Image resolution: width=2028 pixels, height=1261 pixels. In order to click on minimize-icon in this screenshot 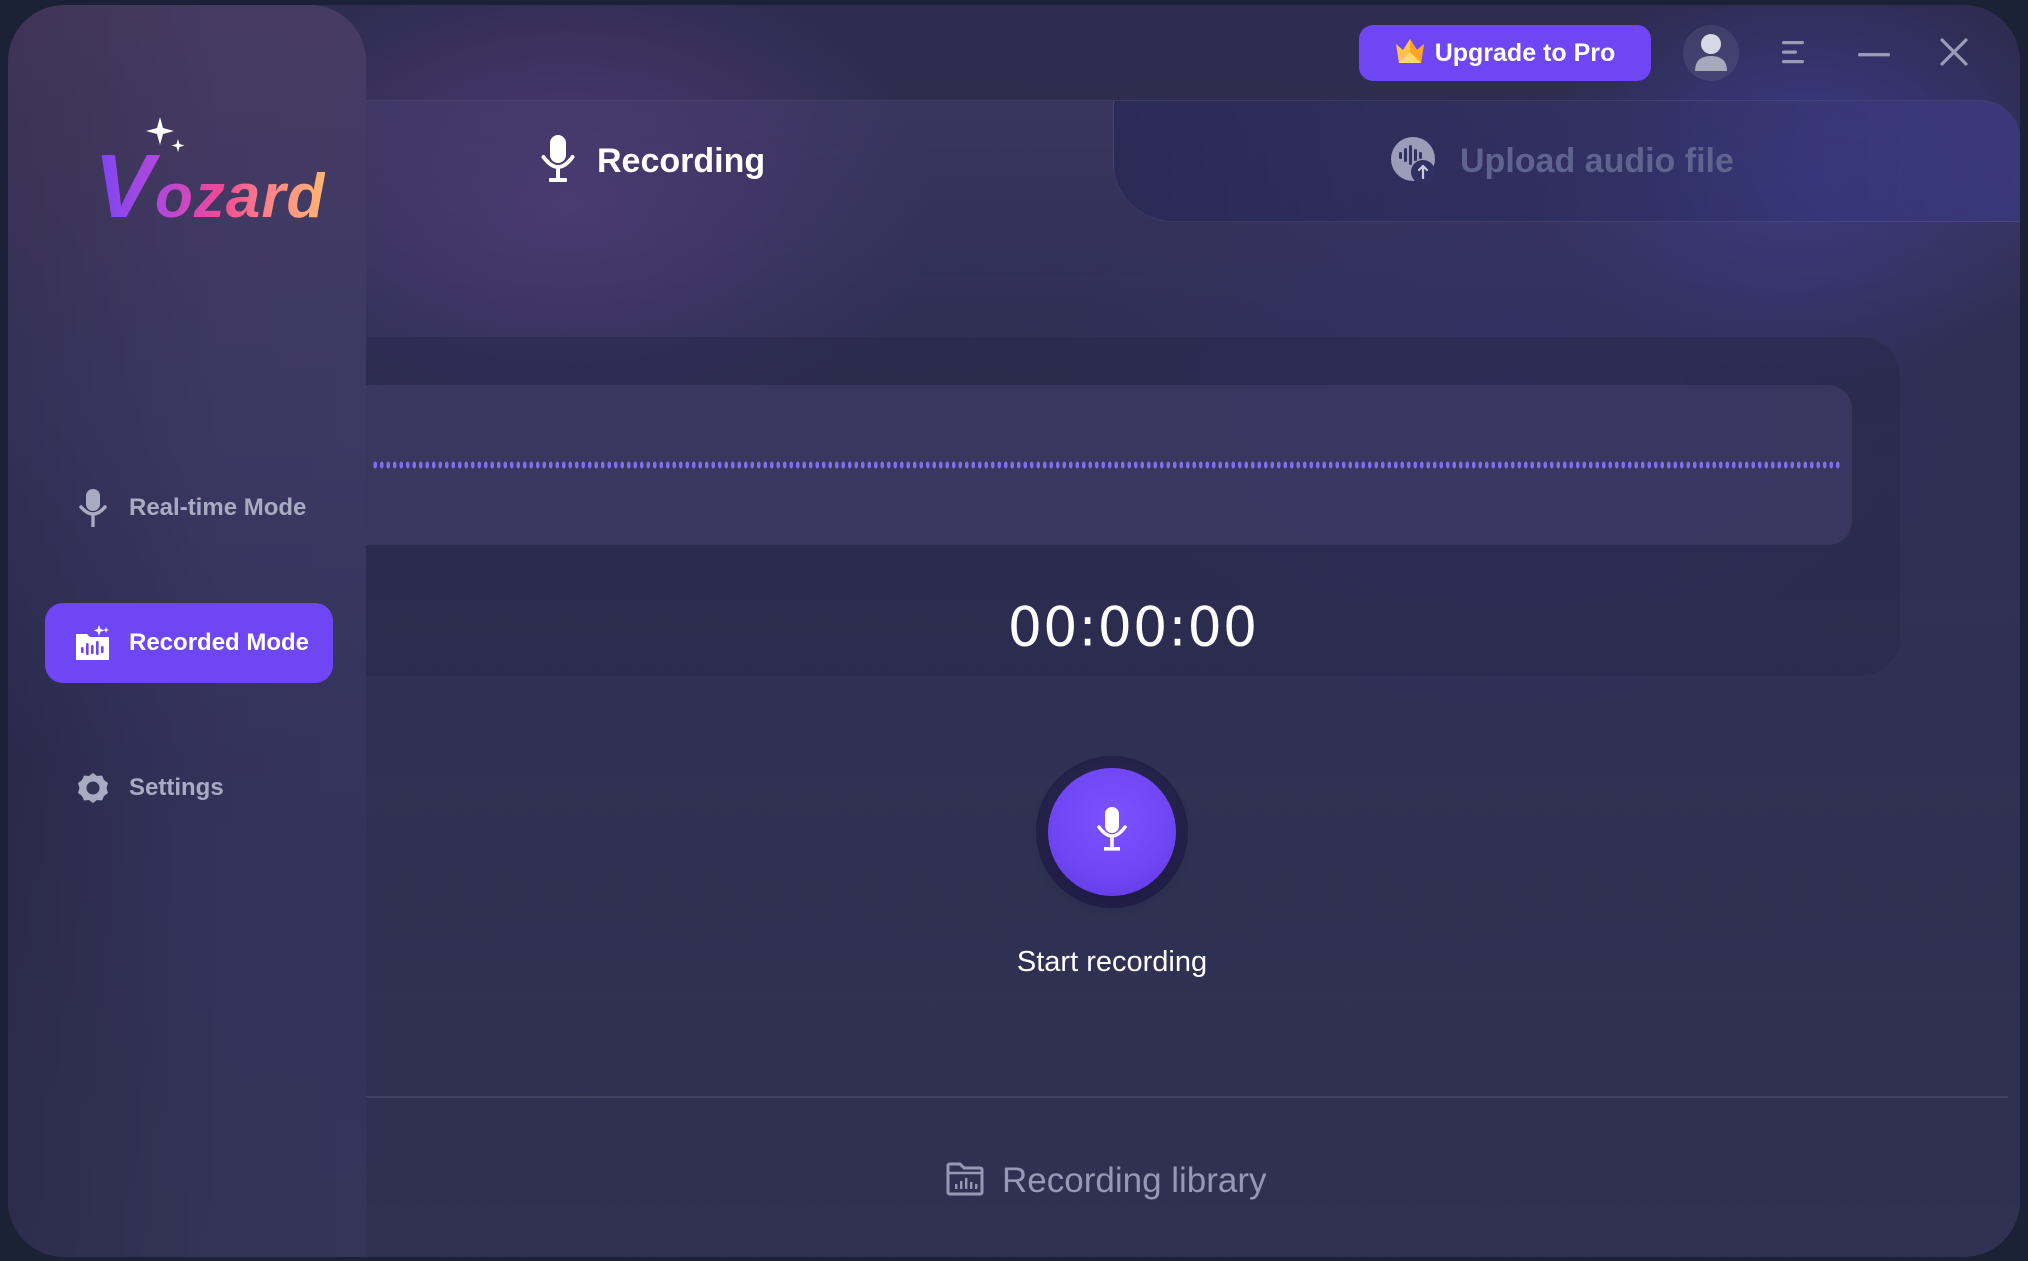, I will do `click(1874, 54)`.